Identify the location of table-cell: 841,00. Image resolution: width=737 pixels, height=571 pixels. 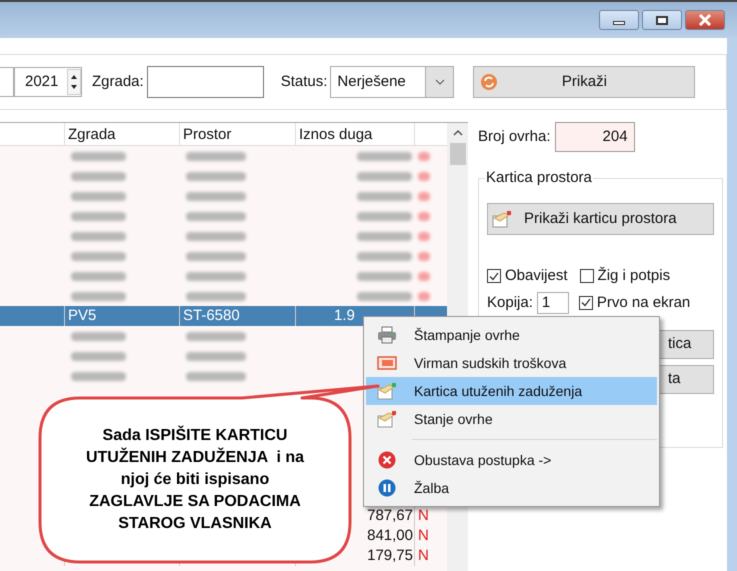
(390, 536).